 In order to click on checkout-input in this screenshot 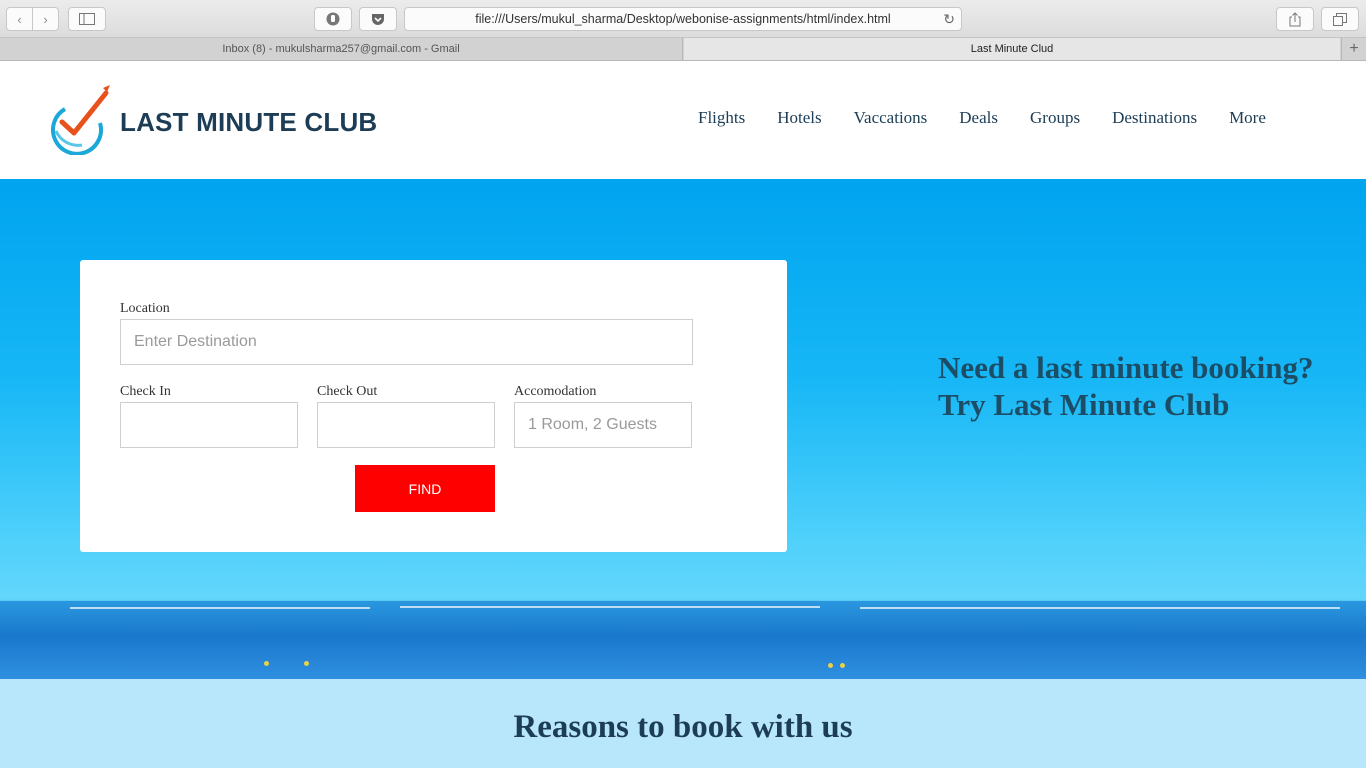, I will do `click(406, 425)`.